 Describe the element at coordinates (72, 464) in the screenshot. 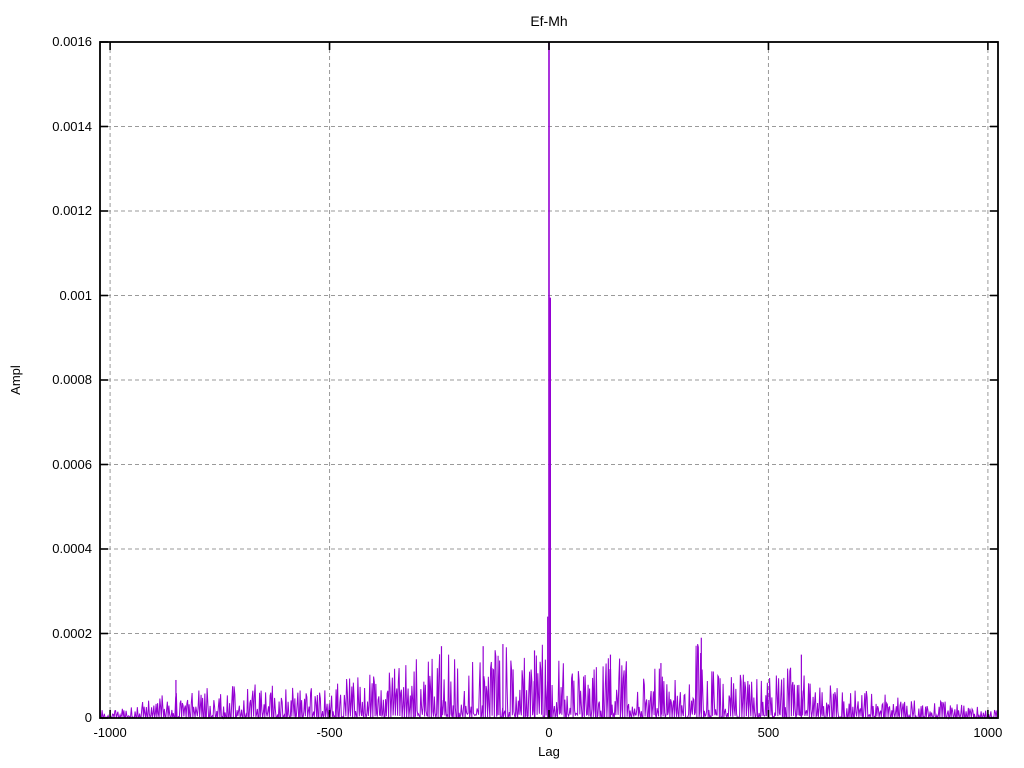

I see `y-tick-label: 0.0006` at that location.